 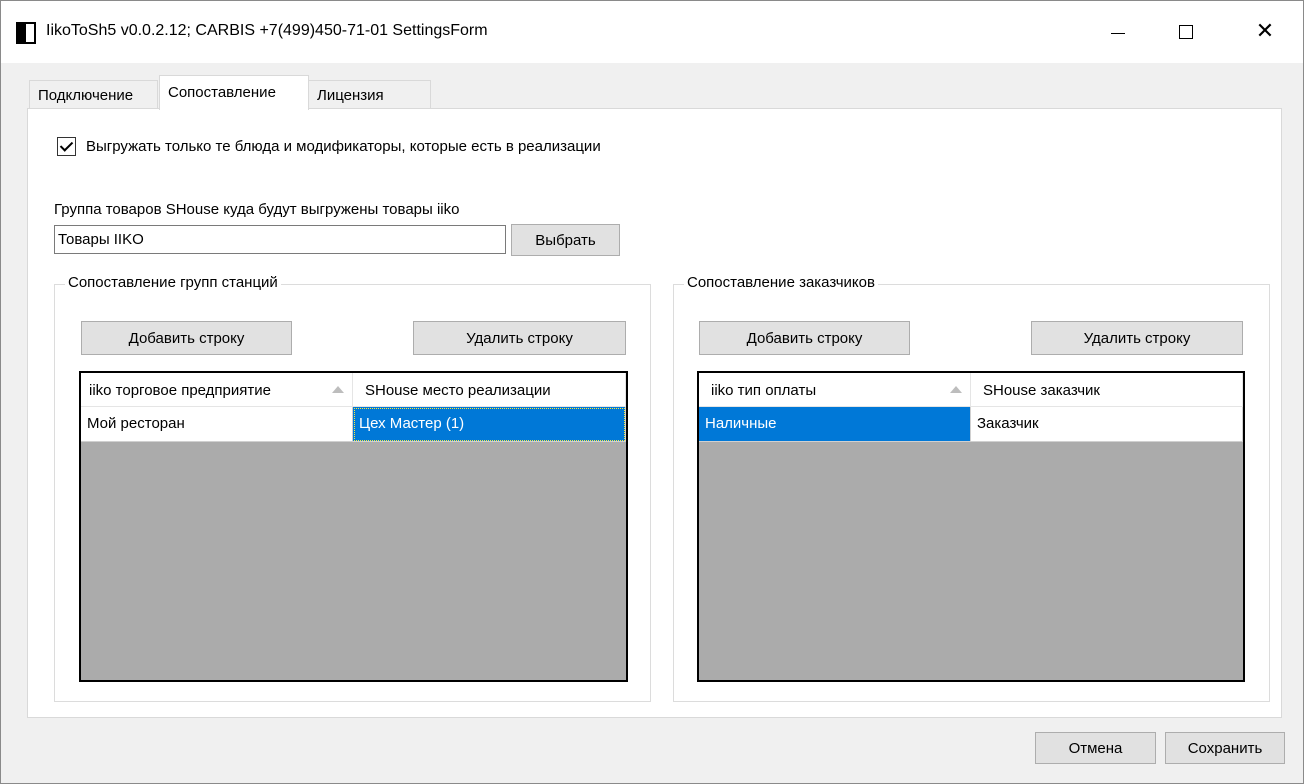 I want to click on customers-col-iiko: iiko тип оплаты, so click(x=835, y=390).